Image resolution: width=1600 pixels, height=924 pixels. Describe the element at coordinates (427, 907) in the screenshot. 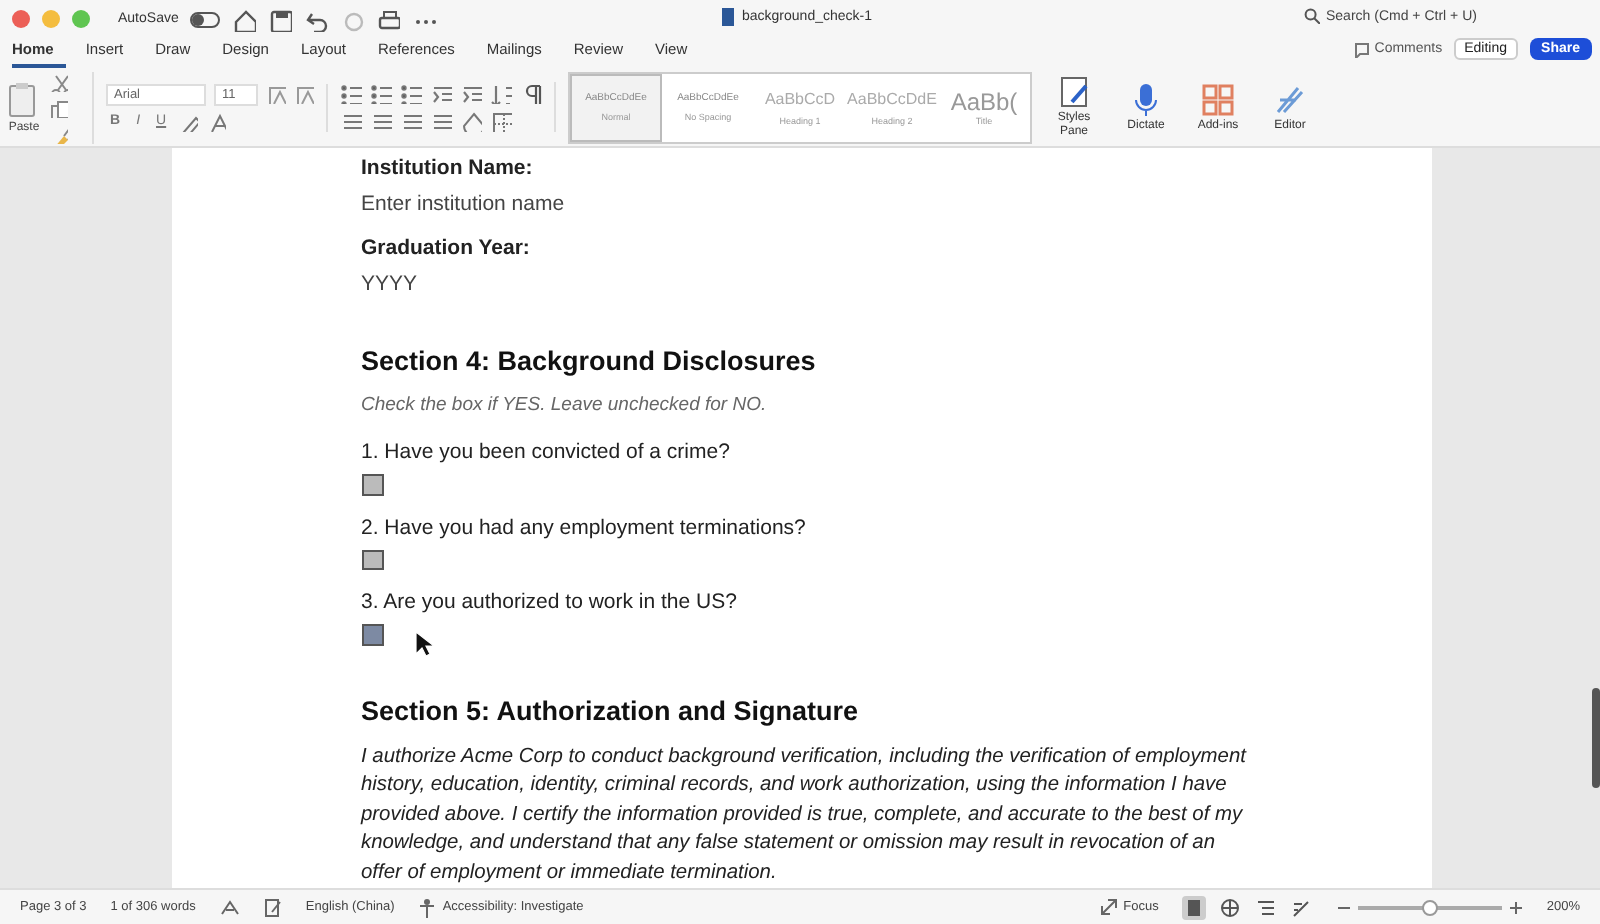

I see `accessibility-icon` at that location.